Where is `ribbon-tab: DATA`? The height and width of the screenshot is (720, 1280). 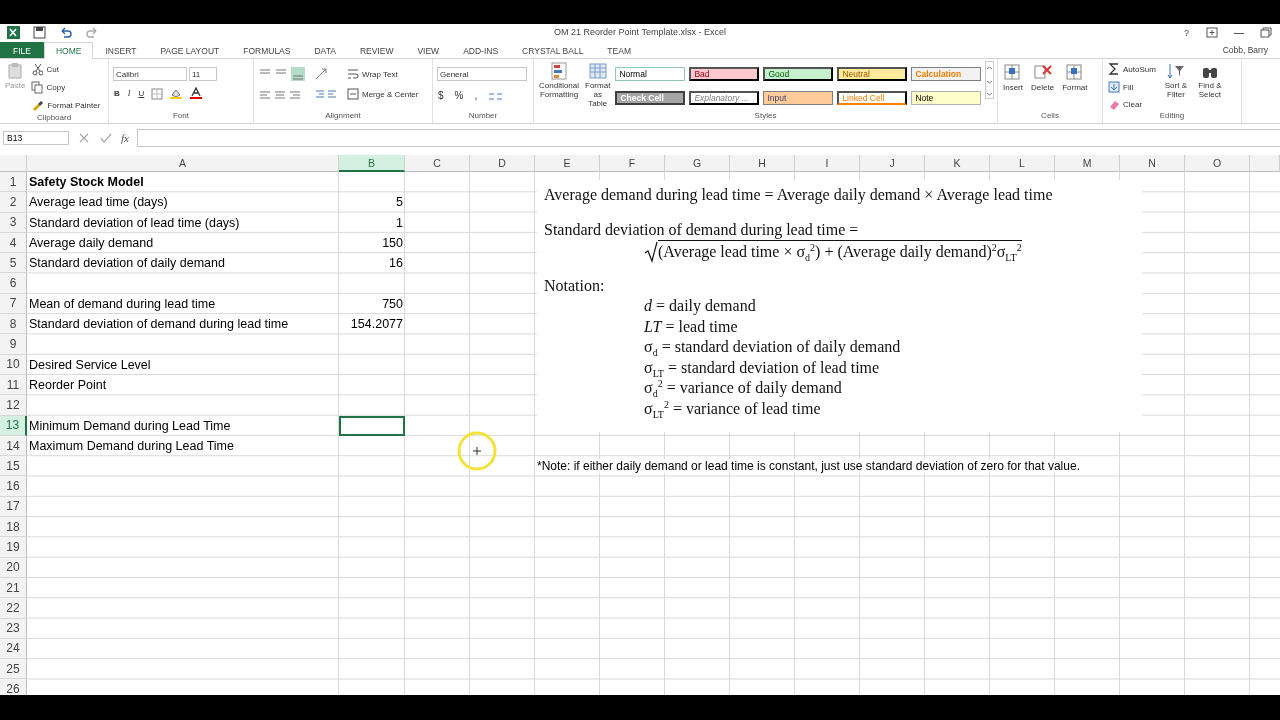 ribbon-tab: DATA is located at coordinates (325, 50).